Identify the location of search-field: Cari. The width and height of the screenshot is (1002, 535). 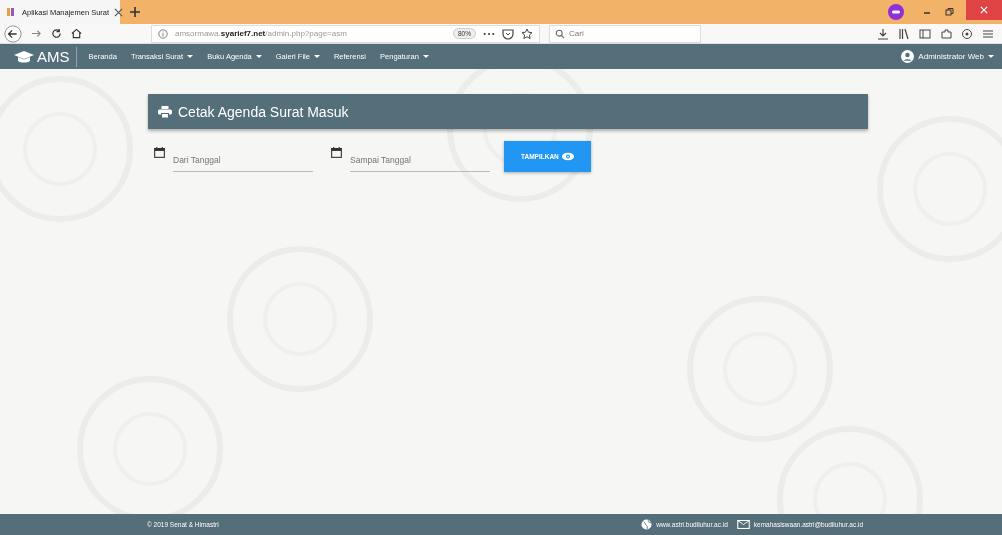
(624, 33).